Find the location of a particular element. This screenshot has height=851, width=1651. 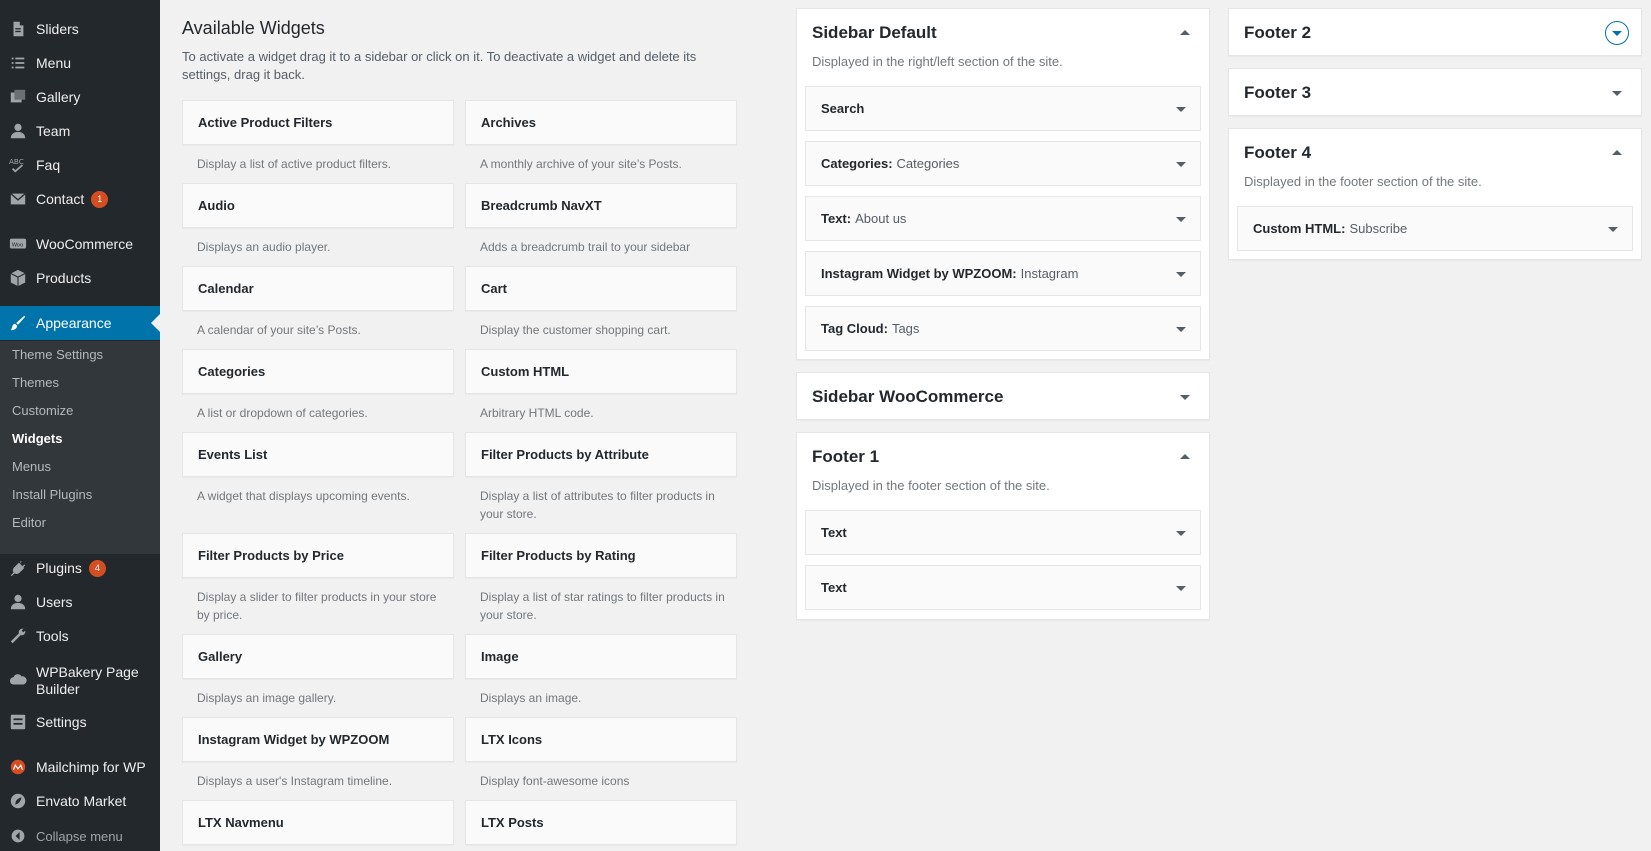

menu-item-plugins: Plugins 4 is located at coordinates (80, 568).